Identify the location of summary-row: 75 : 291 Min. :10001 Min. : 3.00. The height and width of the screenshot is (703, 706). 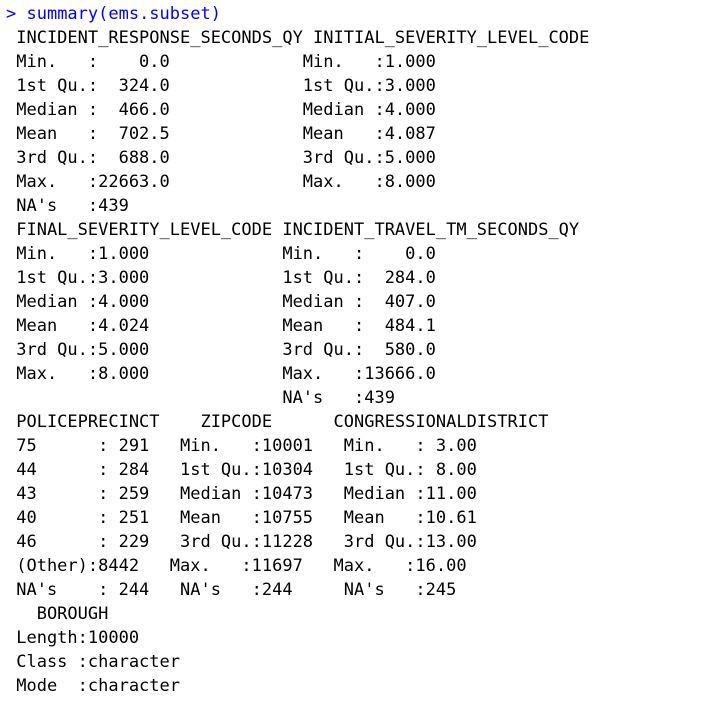
(282, 446).